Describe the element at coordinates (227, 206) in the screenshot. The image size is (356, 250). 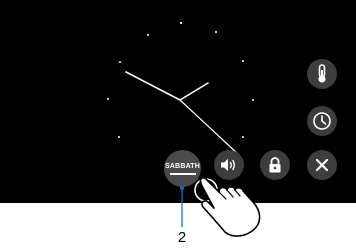
I see `hand-pointer-icon` at that location.